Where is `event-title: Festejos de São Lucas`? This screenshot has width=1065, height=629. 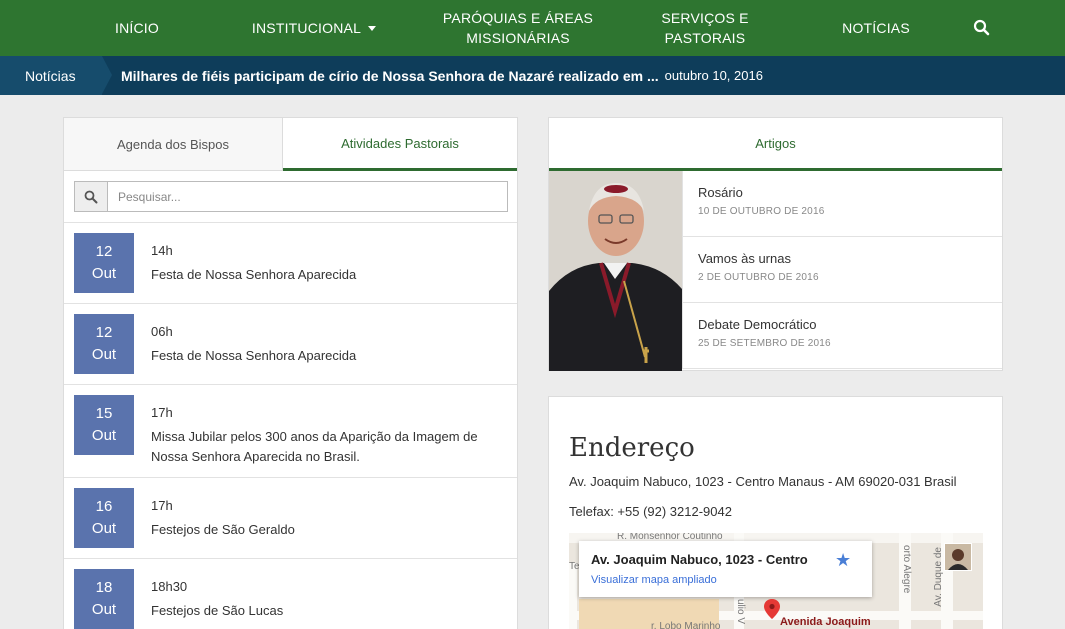 event-title: Festejos de São Lucas is located at coordinates (217, 610).